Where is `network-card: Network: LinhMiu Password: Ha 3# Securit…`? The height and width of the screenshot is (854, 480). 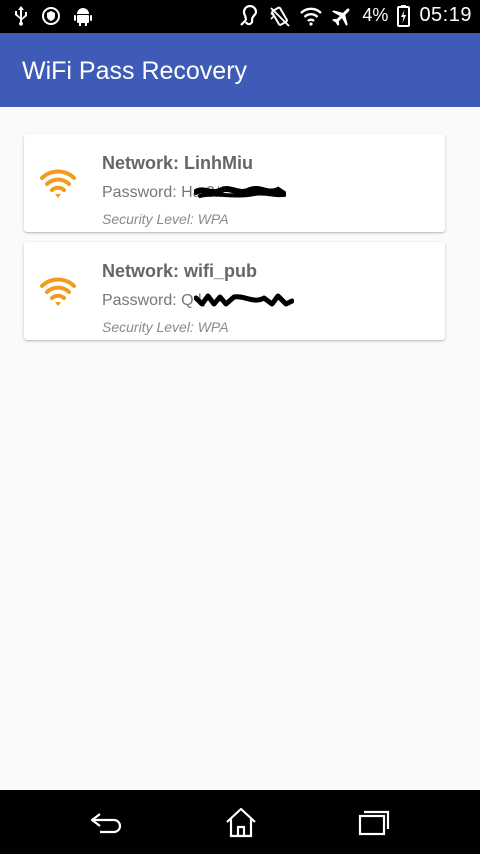 network-card: Network: LinhMiu Password: Ha 3# Securit… is located at coordinates (234, 183).